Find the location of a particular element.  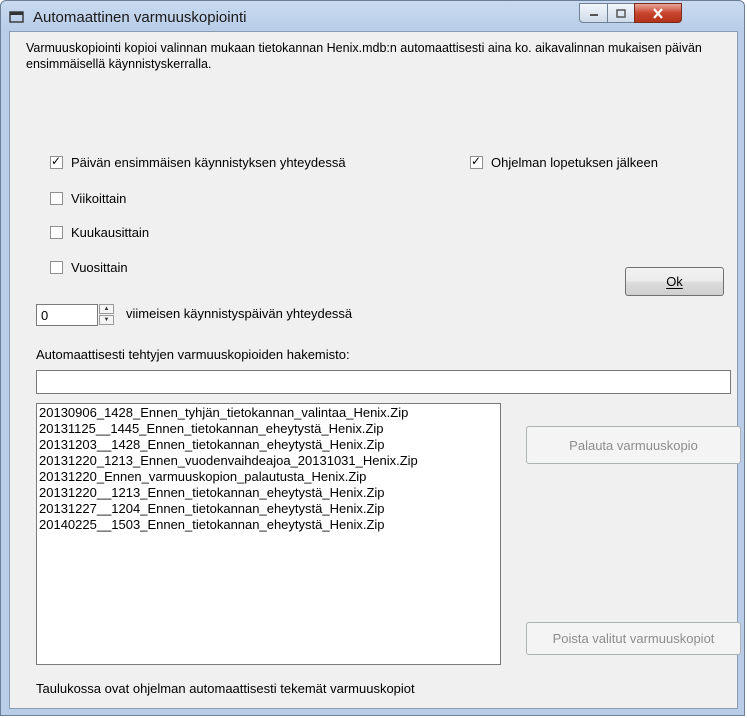

checkbox-monthly: Kuukausittain is located at coordinates (99, 232).